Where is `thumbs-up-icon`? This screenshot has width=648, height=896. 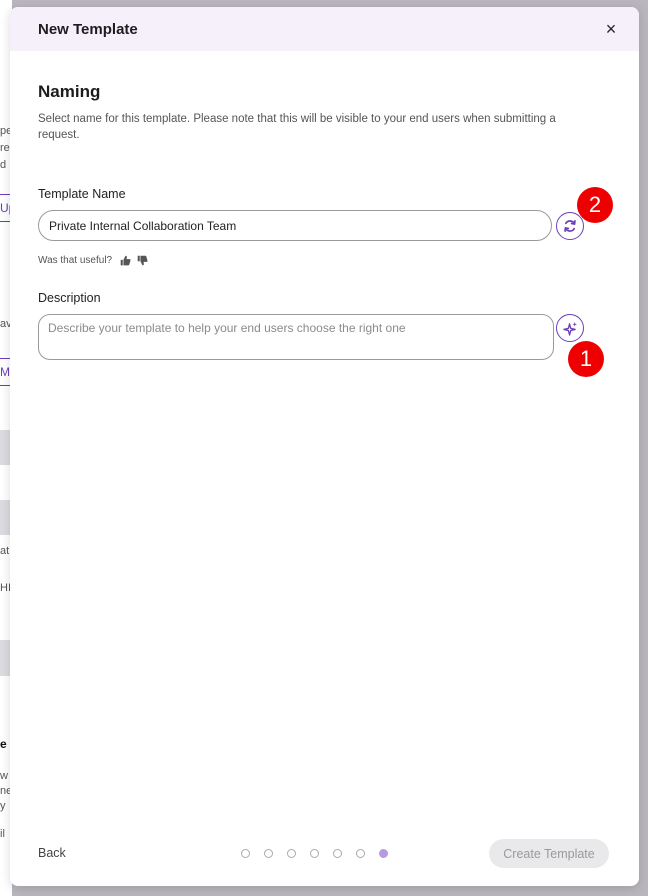
thumbs-up-icon is located at coordinates (125, 260).